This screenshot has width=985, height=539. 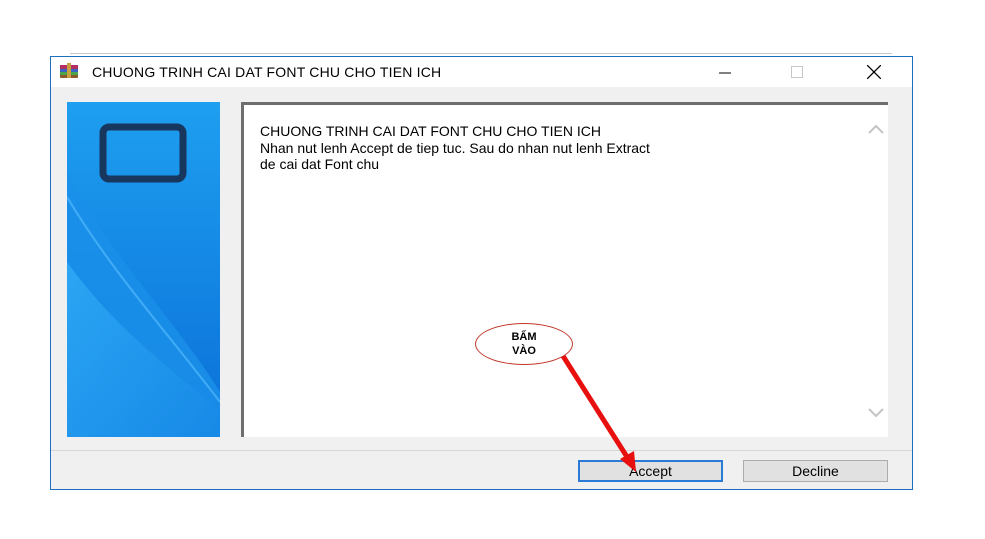 I want to click on decline-button: Decline, so click(x=815, y=471).